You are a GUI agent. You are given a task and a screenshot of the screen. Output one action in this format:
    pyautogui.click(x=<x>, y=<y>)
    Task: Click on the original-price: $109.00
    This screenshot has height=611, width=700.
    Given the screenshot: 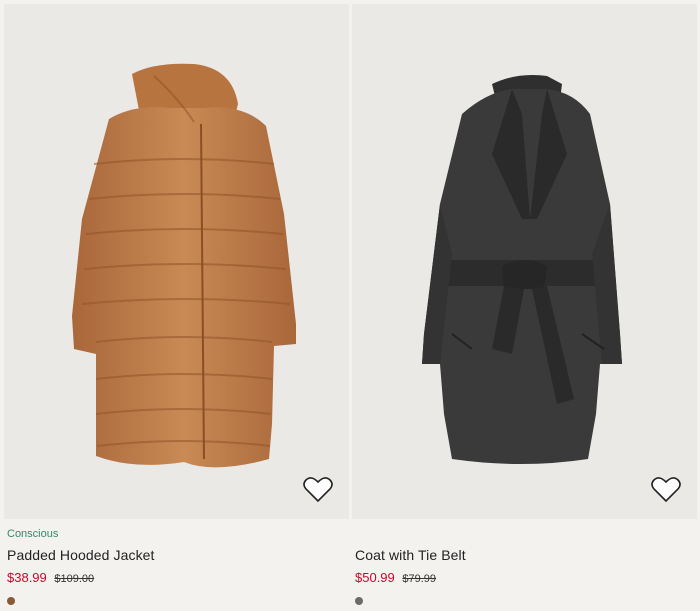 What is the action you would take?
    pyautogui.click(x=74, y=579)
    